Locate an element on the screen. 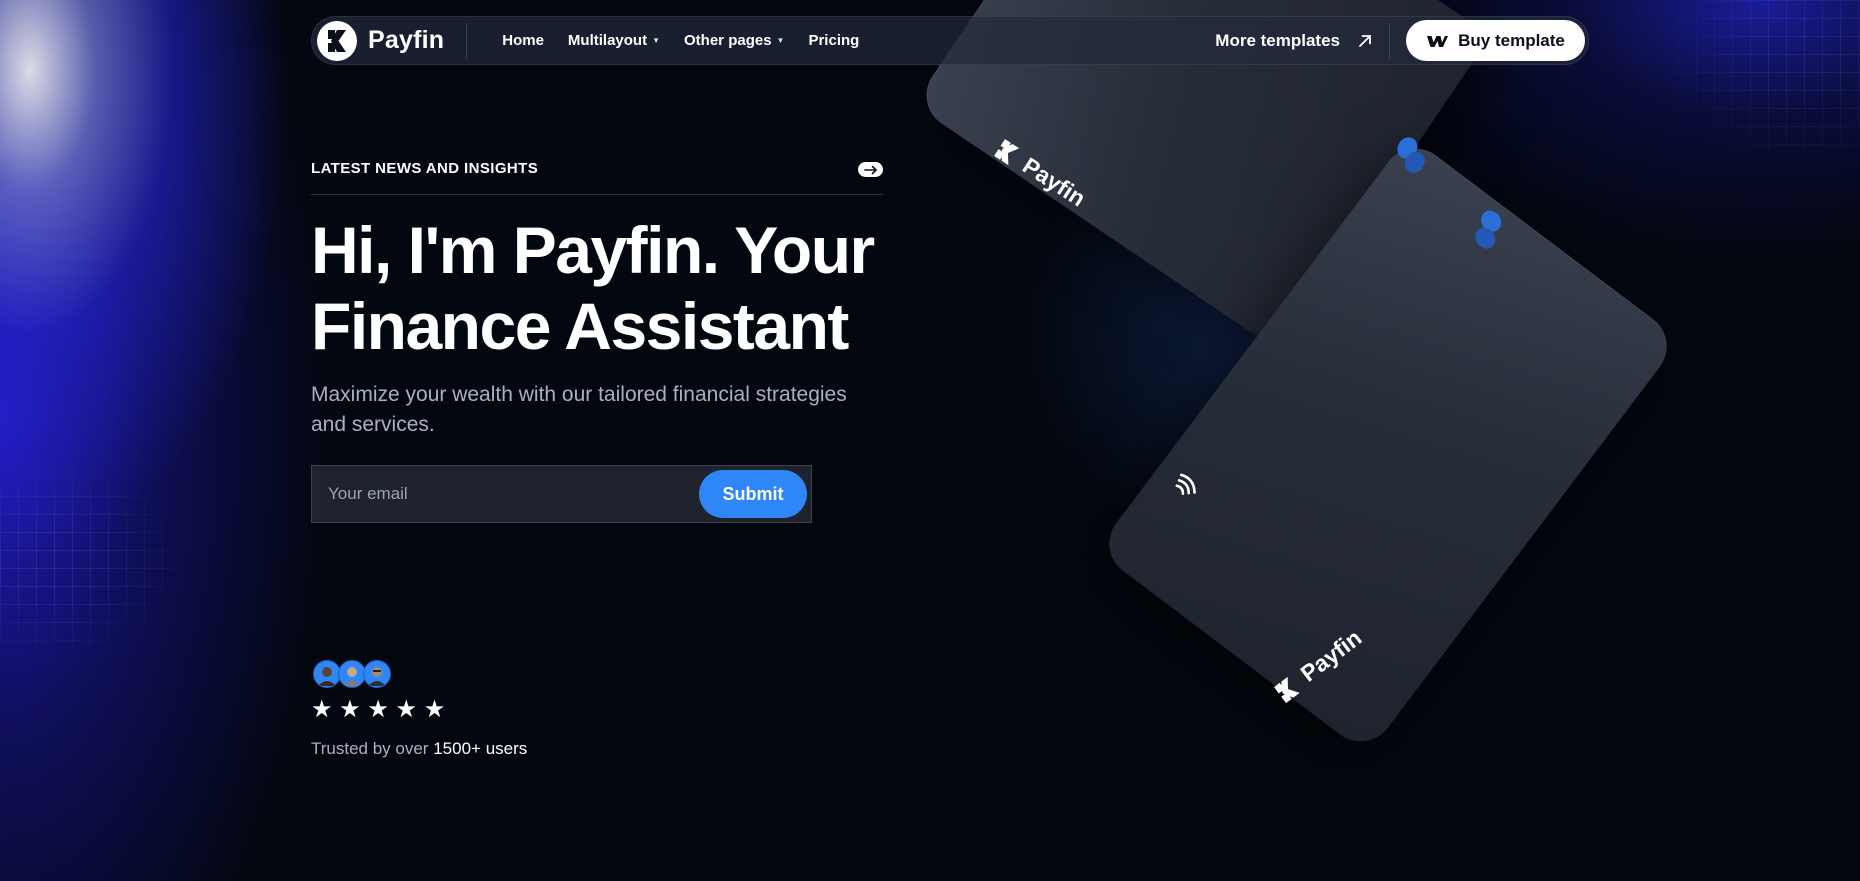 The height and width of the screenshot is (881, 1860). brand-link: Payfin is located at coordinates (381, 40).